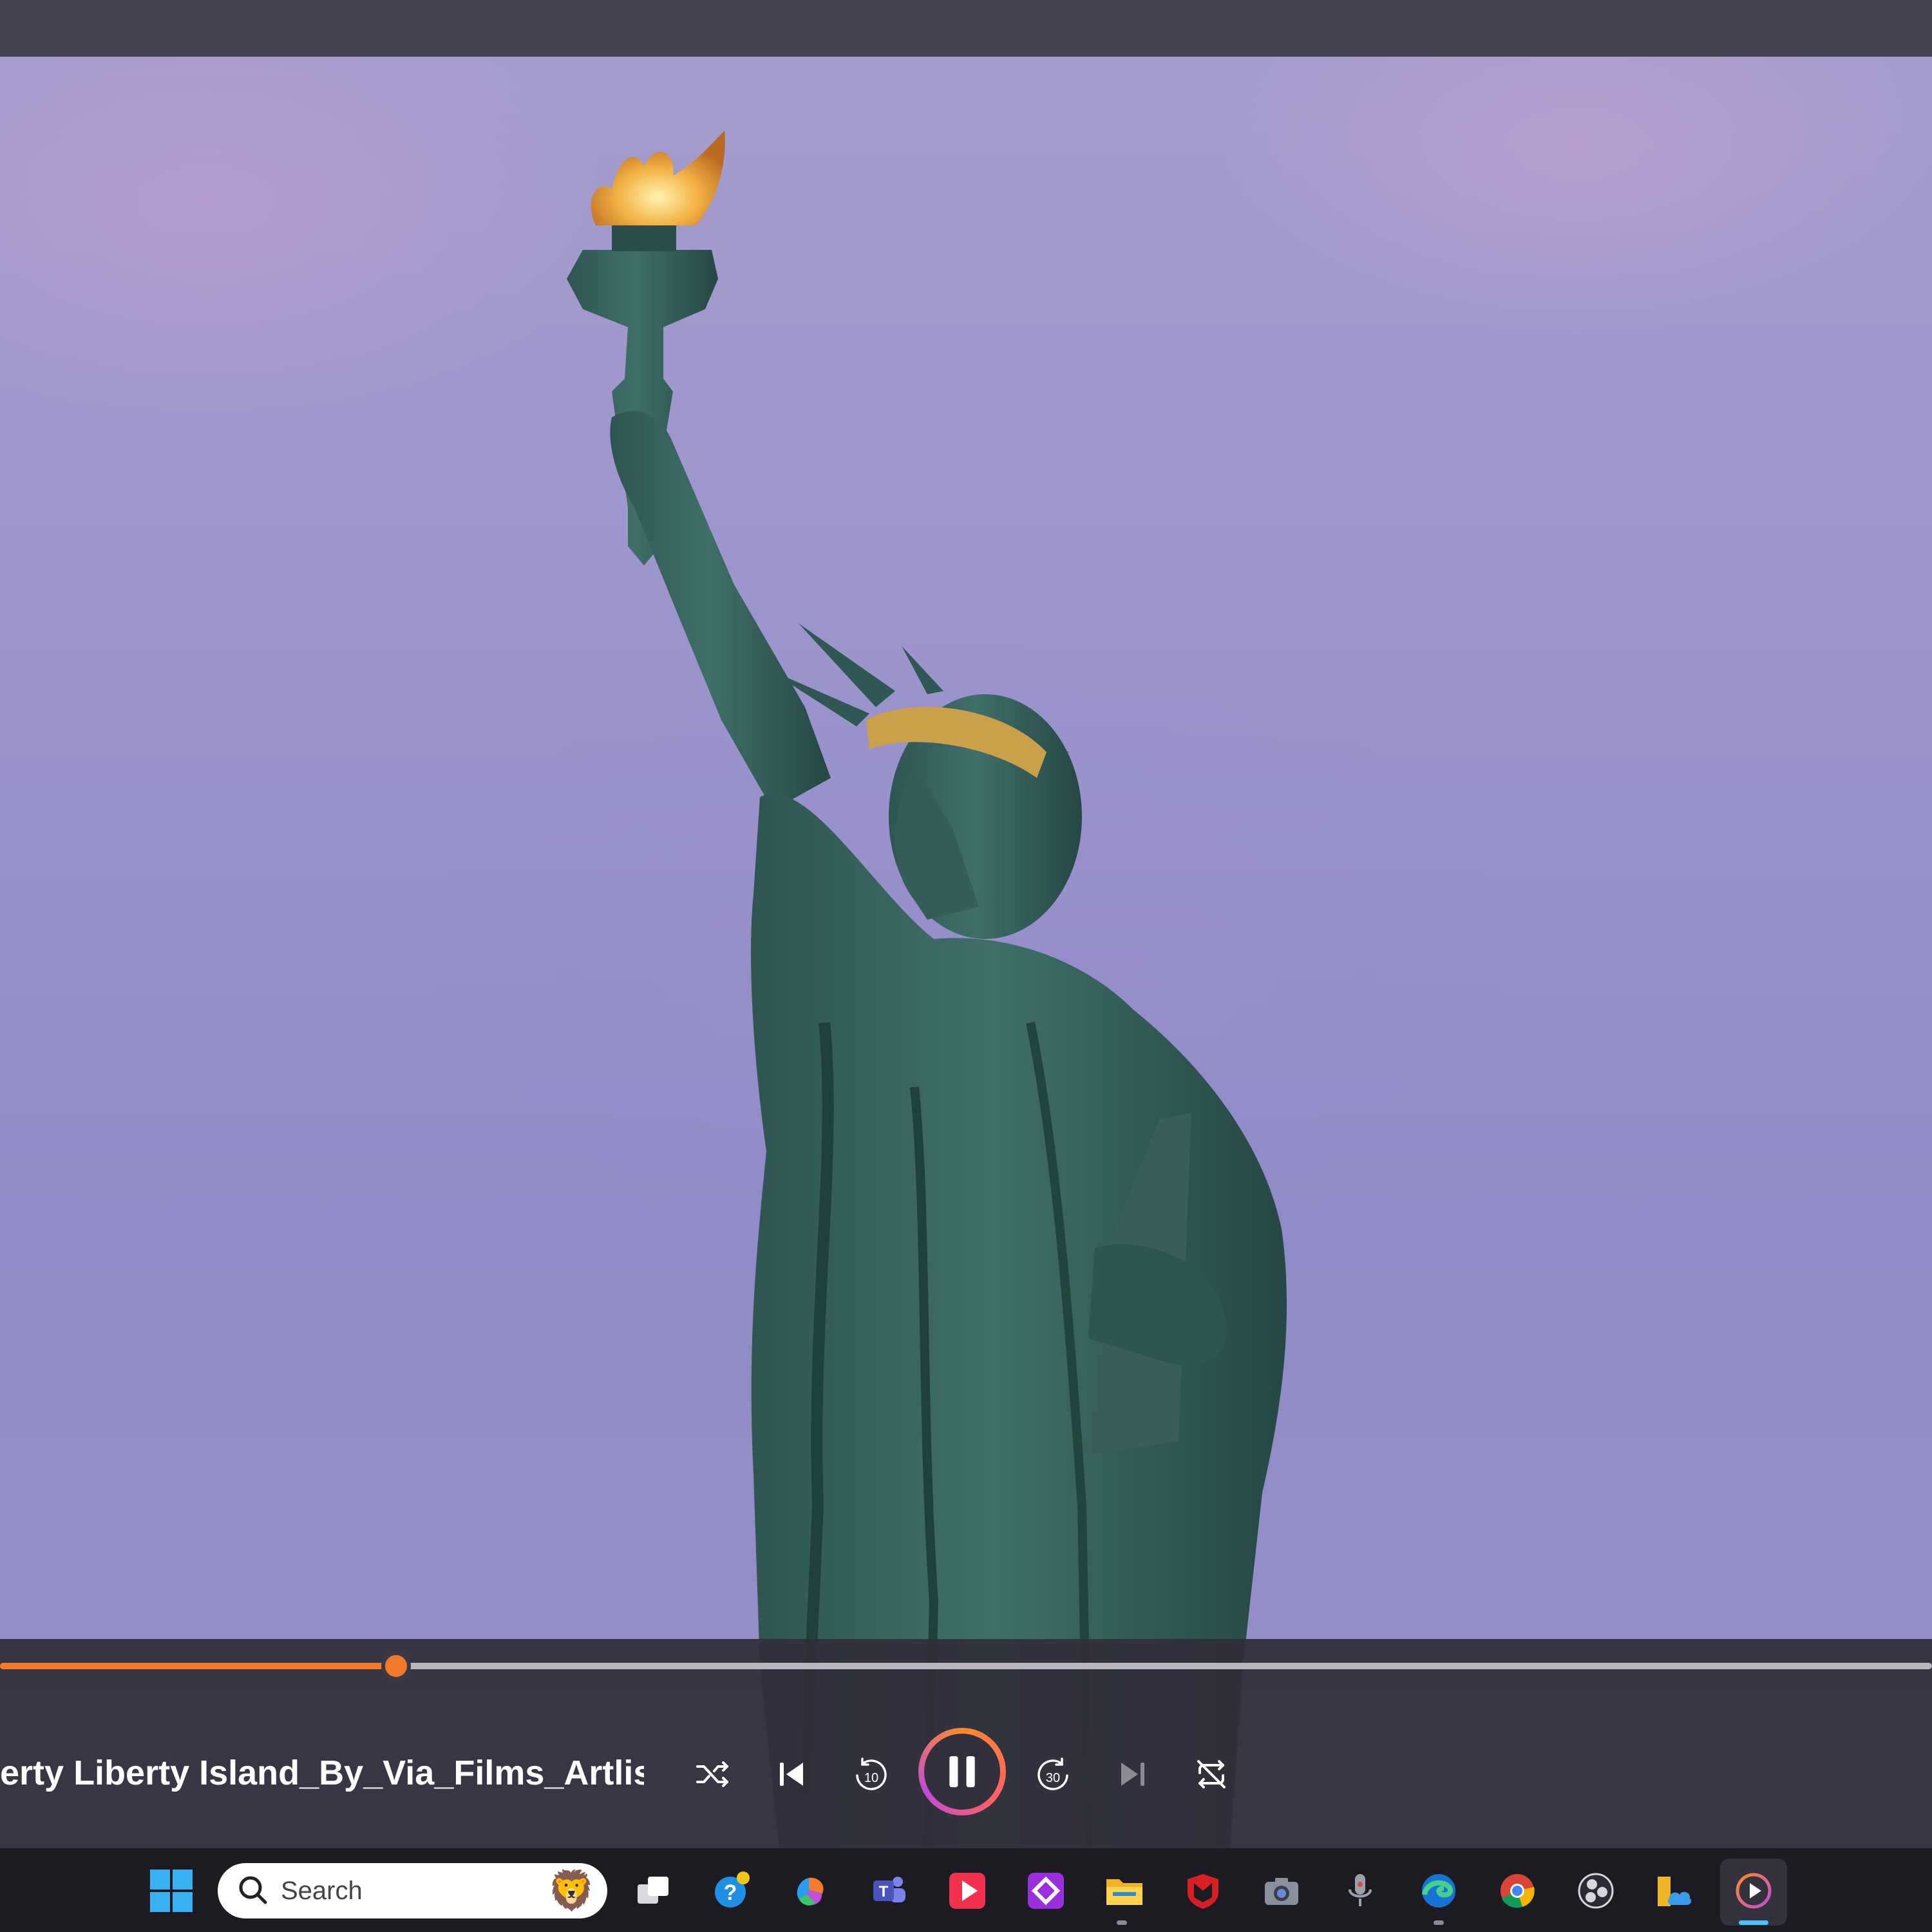 The height and width of the screenshot is (1932, 1932). I want to click on search-placeholder: Search, so click(322, 1890).